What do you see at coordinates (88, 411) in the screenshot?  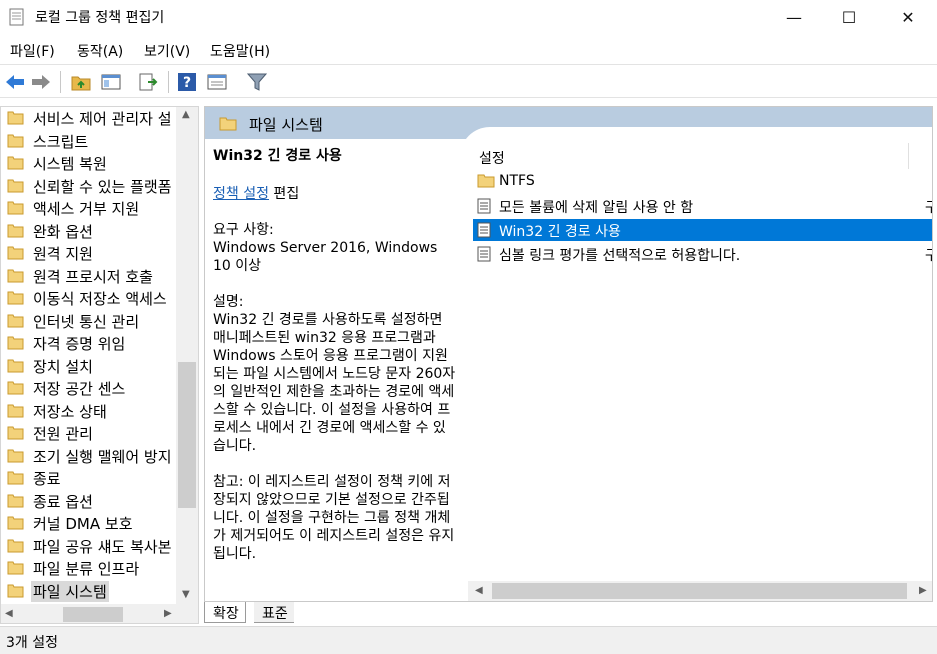 I see `tree-item: 저장소 상태` at bounding box center [88, 411].